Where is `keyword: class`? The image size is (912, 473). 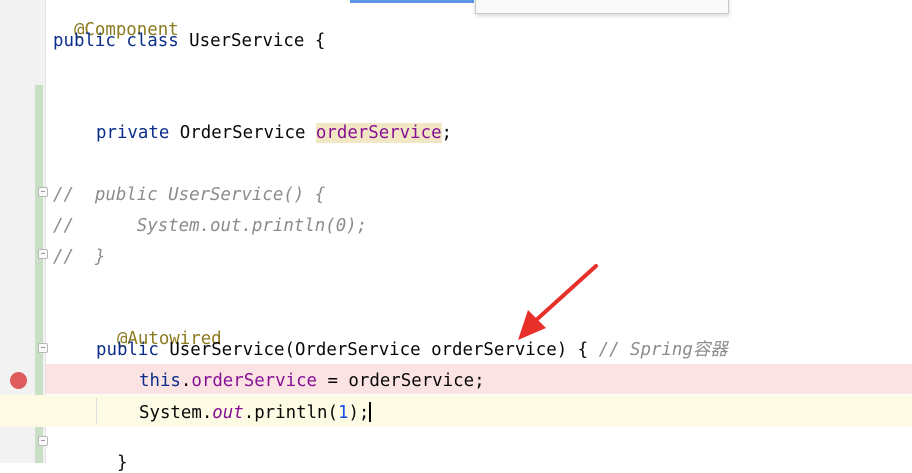 keyword: class is located at coordinates (152, 41).